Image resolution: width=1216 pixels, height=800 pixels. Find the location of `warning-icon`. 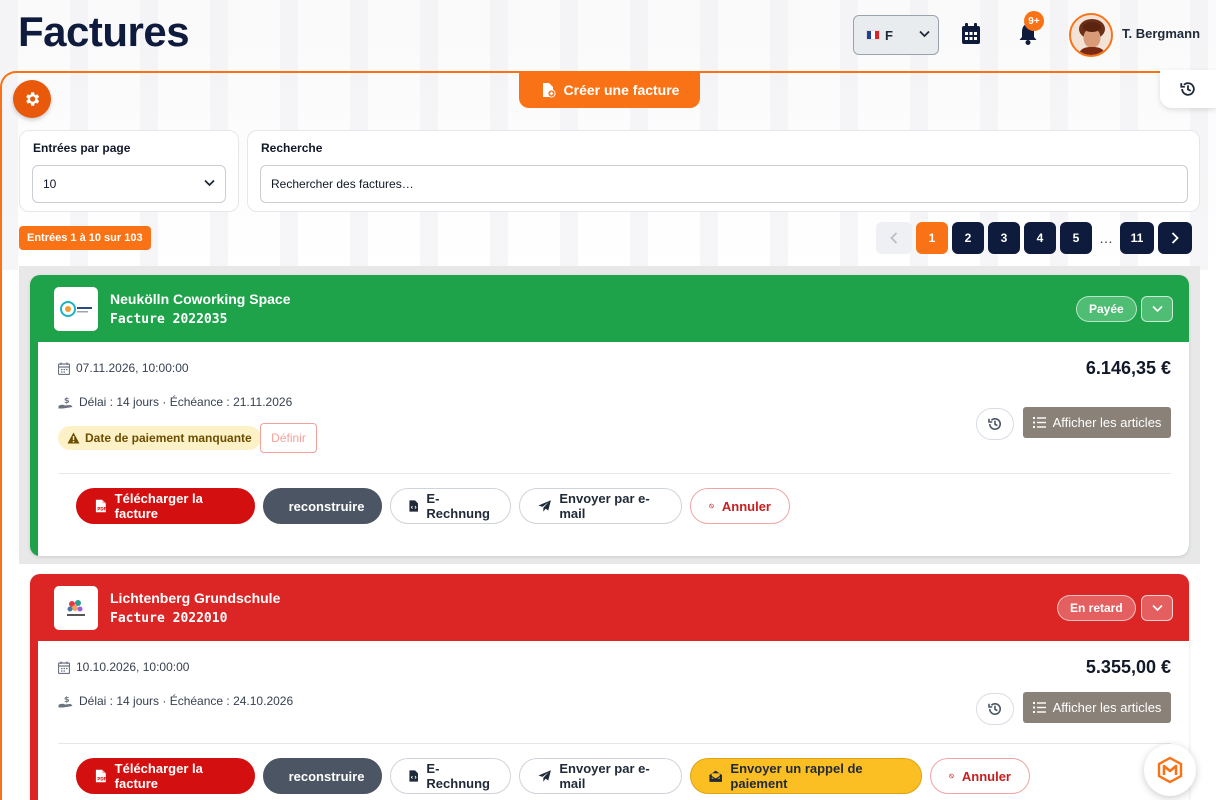

warning-icon is located at coordinates (73, 438).